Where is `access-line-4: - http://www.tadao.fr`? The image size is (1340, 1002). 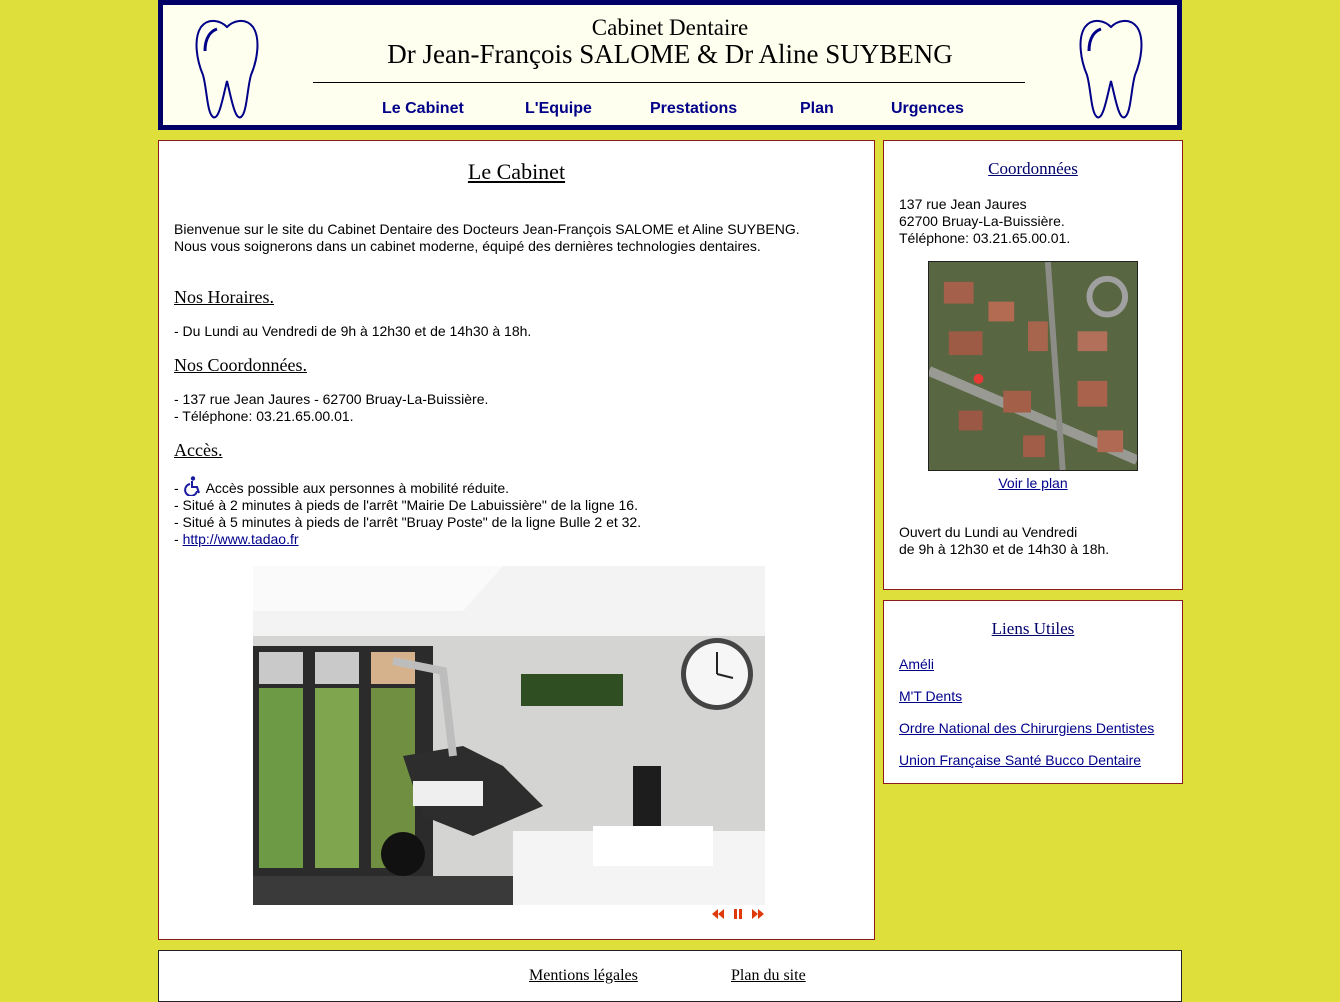 access-line-4: - http://www.tadao.fr is located at coordinates (519, 539).